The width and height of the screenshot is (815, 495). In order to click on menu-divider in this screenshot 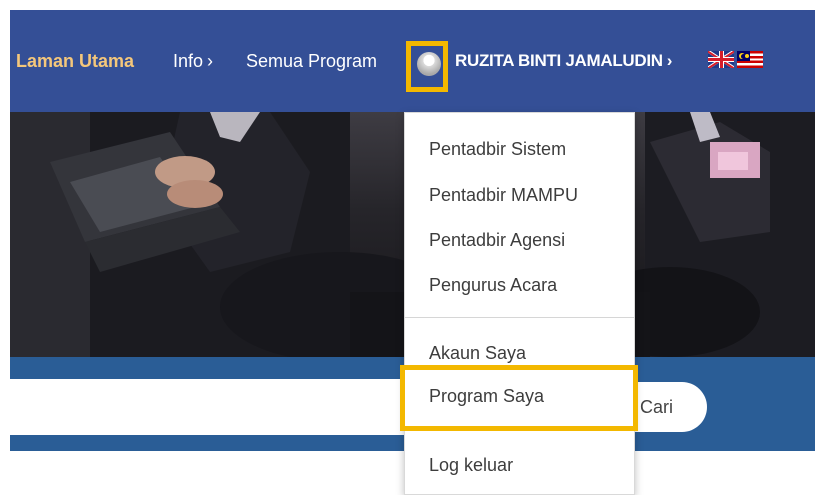, I will do `click(519, 317)`.